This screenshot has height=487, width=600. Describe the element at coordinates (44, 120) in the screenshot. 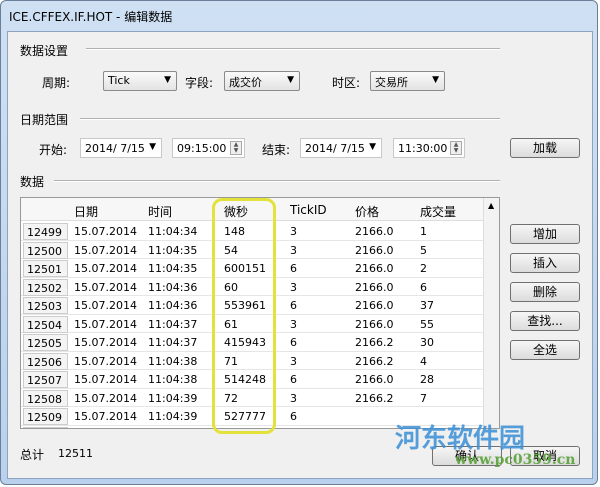

I see `section-date-range: 日期范围` at that location.